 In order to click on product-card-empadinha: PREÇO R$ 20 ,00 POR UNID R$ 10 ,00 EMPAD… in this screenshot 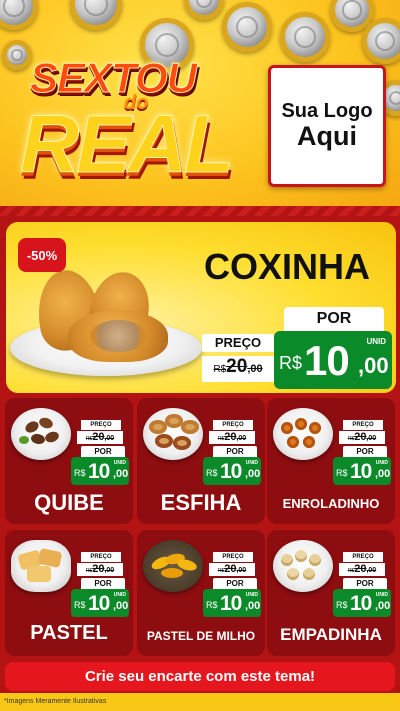, I will do `click(331, 593)`.